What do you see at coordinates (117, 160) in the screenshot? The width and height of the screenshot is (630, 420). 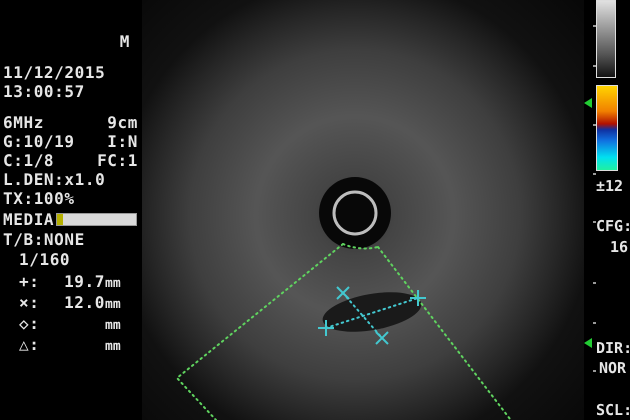 I see `setting-value: FC:1` at bounding box center [117, 160].